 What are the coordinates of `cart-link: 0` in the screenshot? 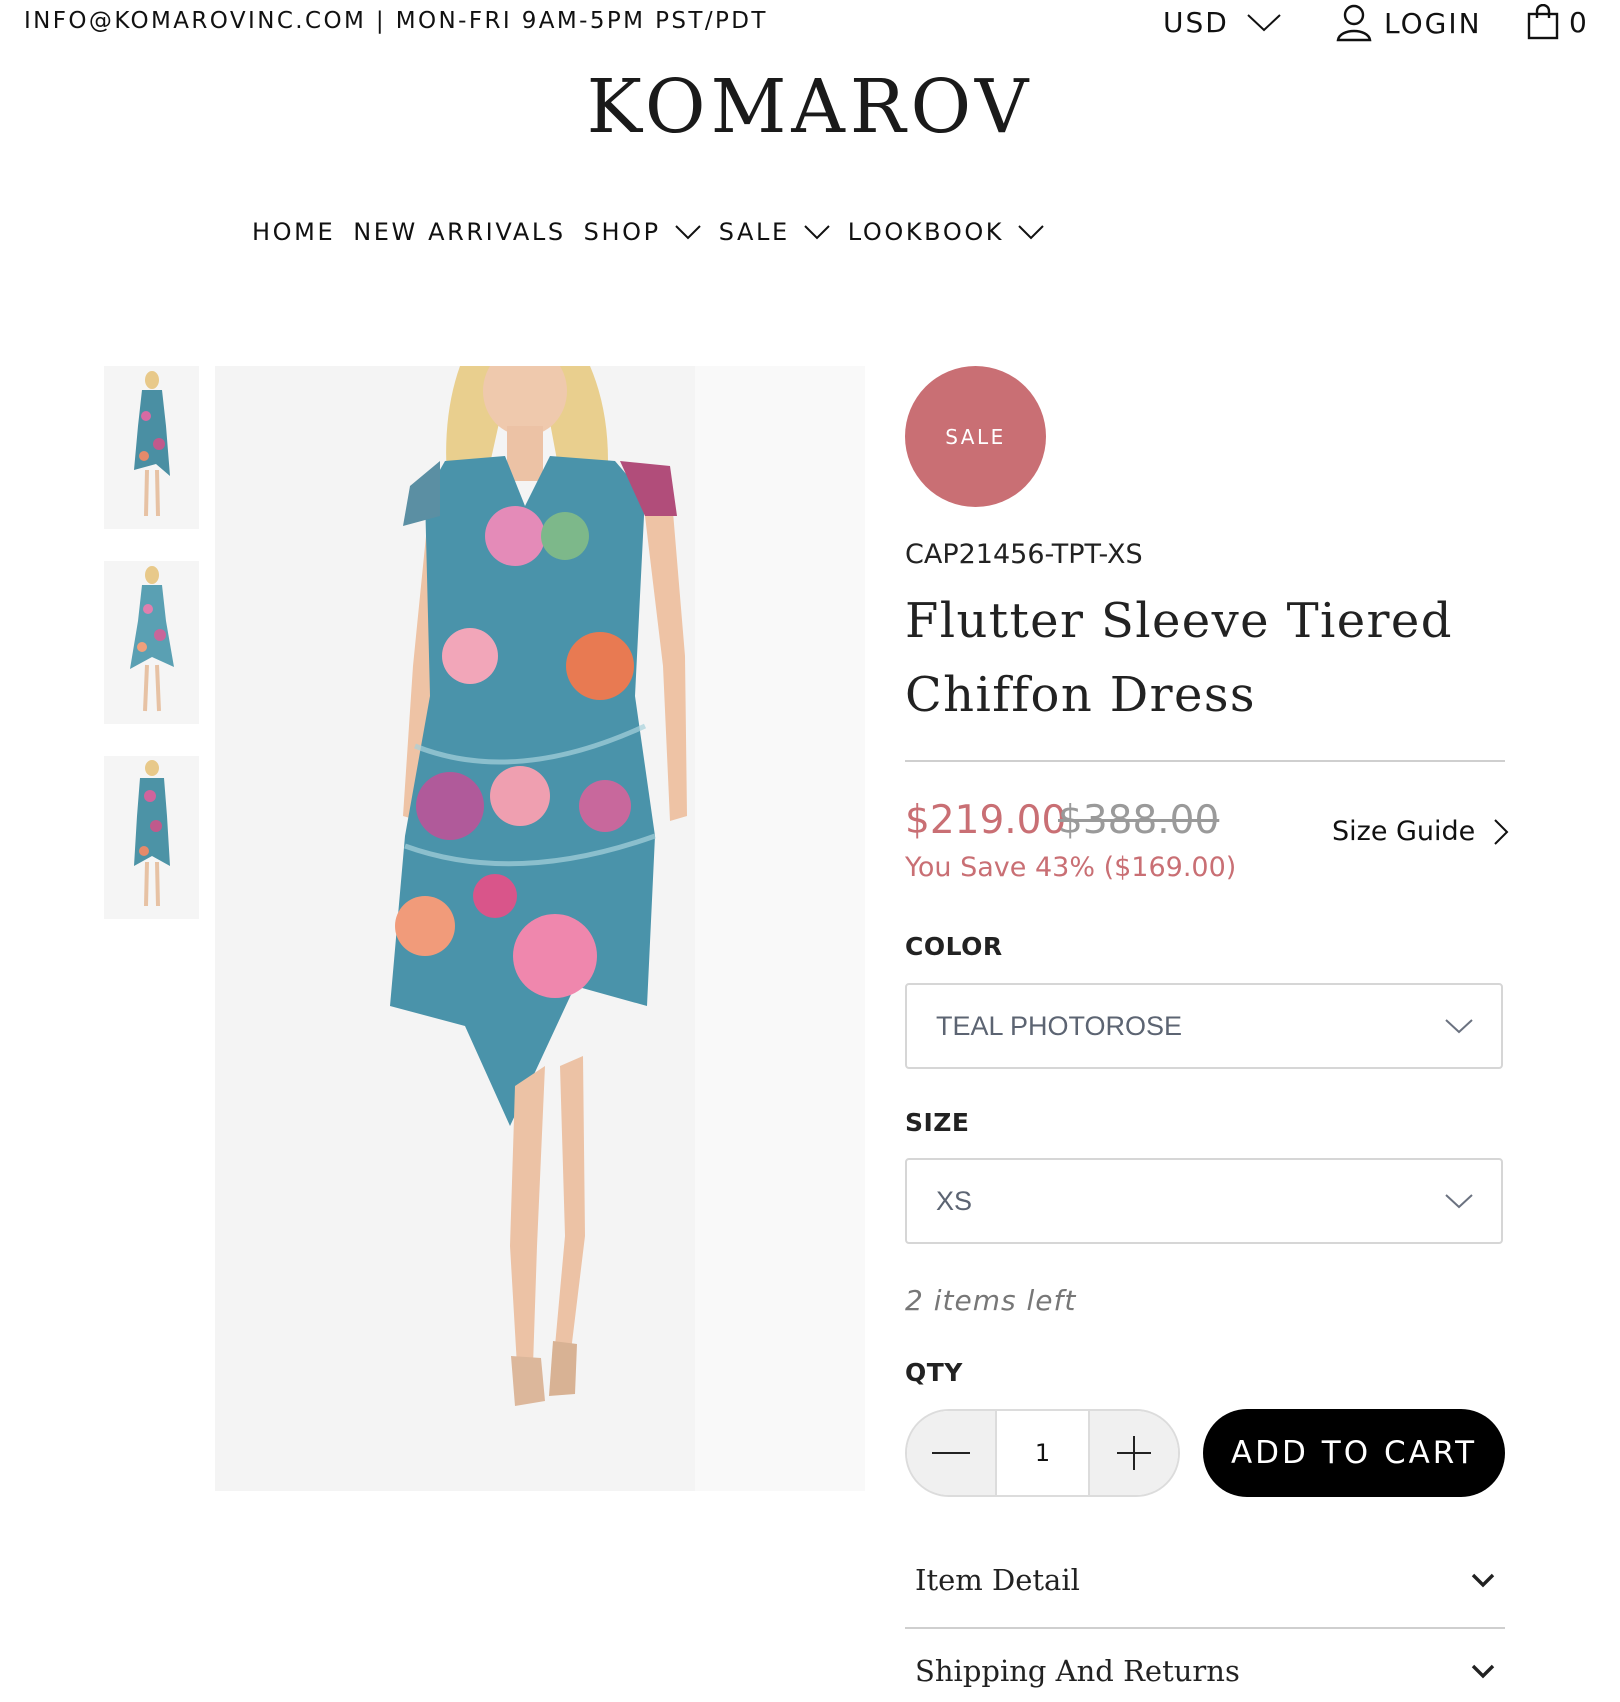 It's located at (1557, 22).